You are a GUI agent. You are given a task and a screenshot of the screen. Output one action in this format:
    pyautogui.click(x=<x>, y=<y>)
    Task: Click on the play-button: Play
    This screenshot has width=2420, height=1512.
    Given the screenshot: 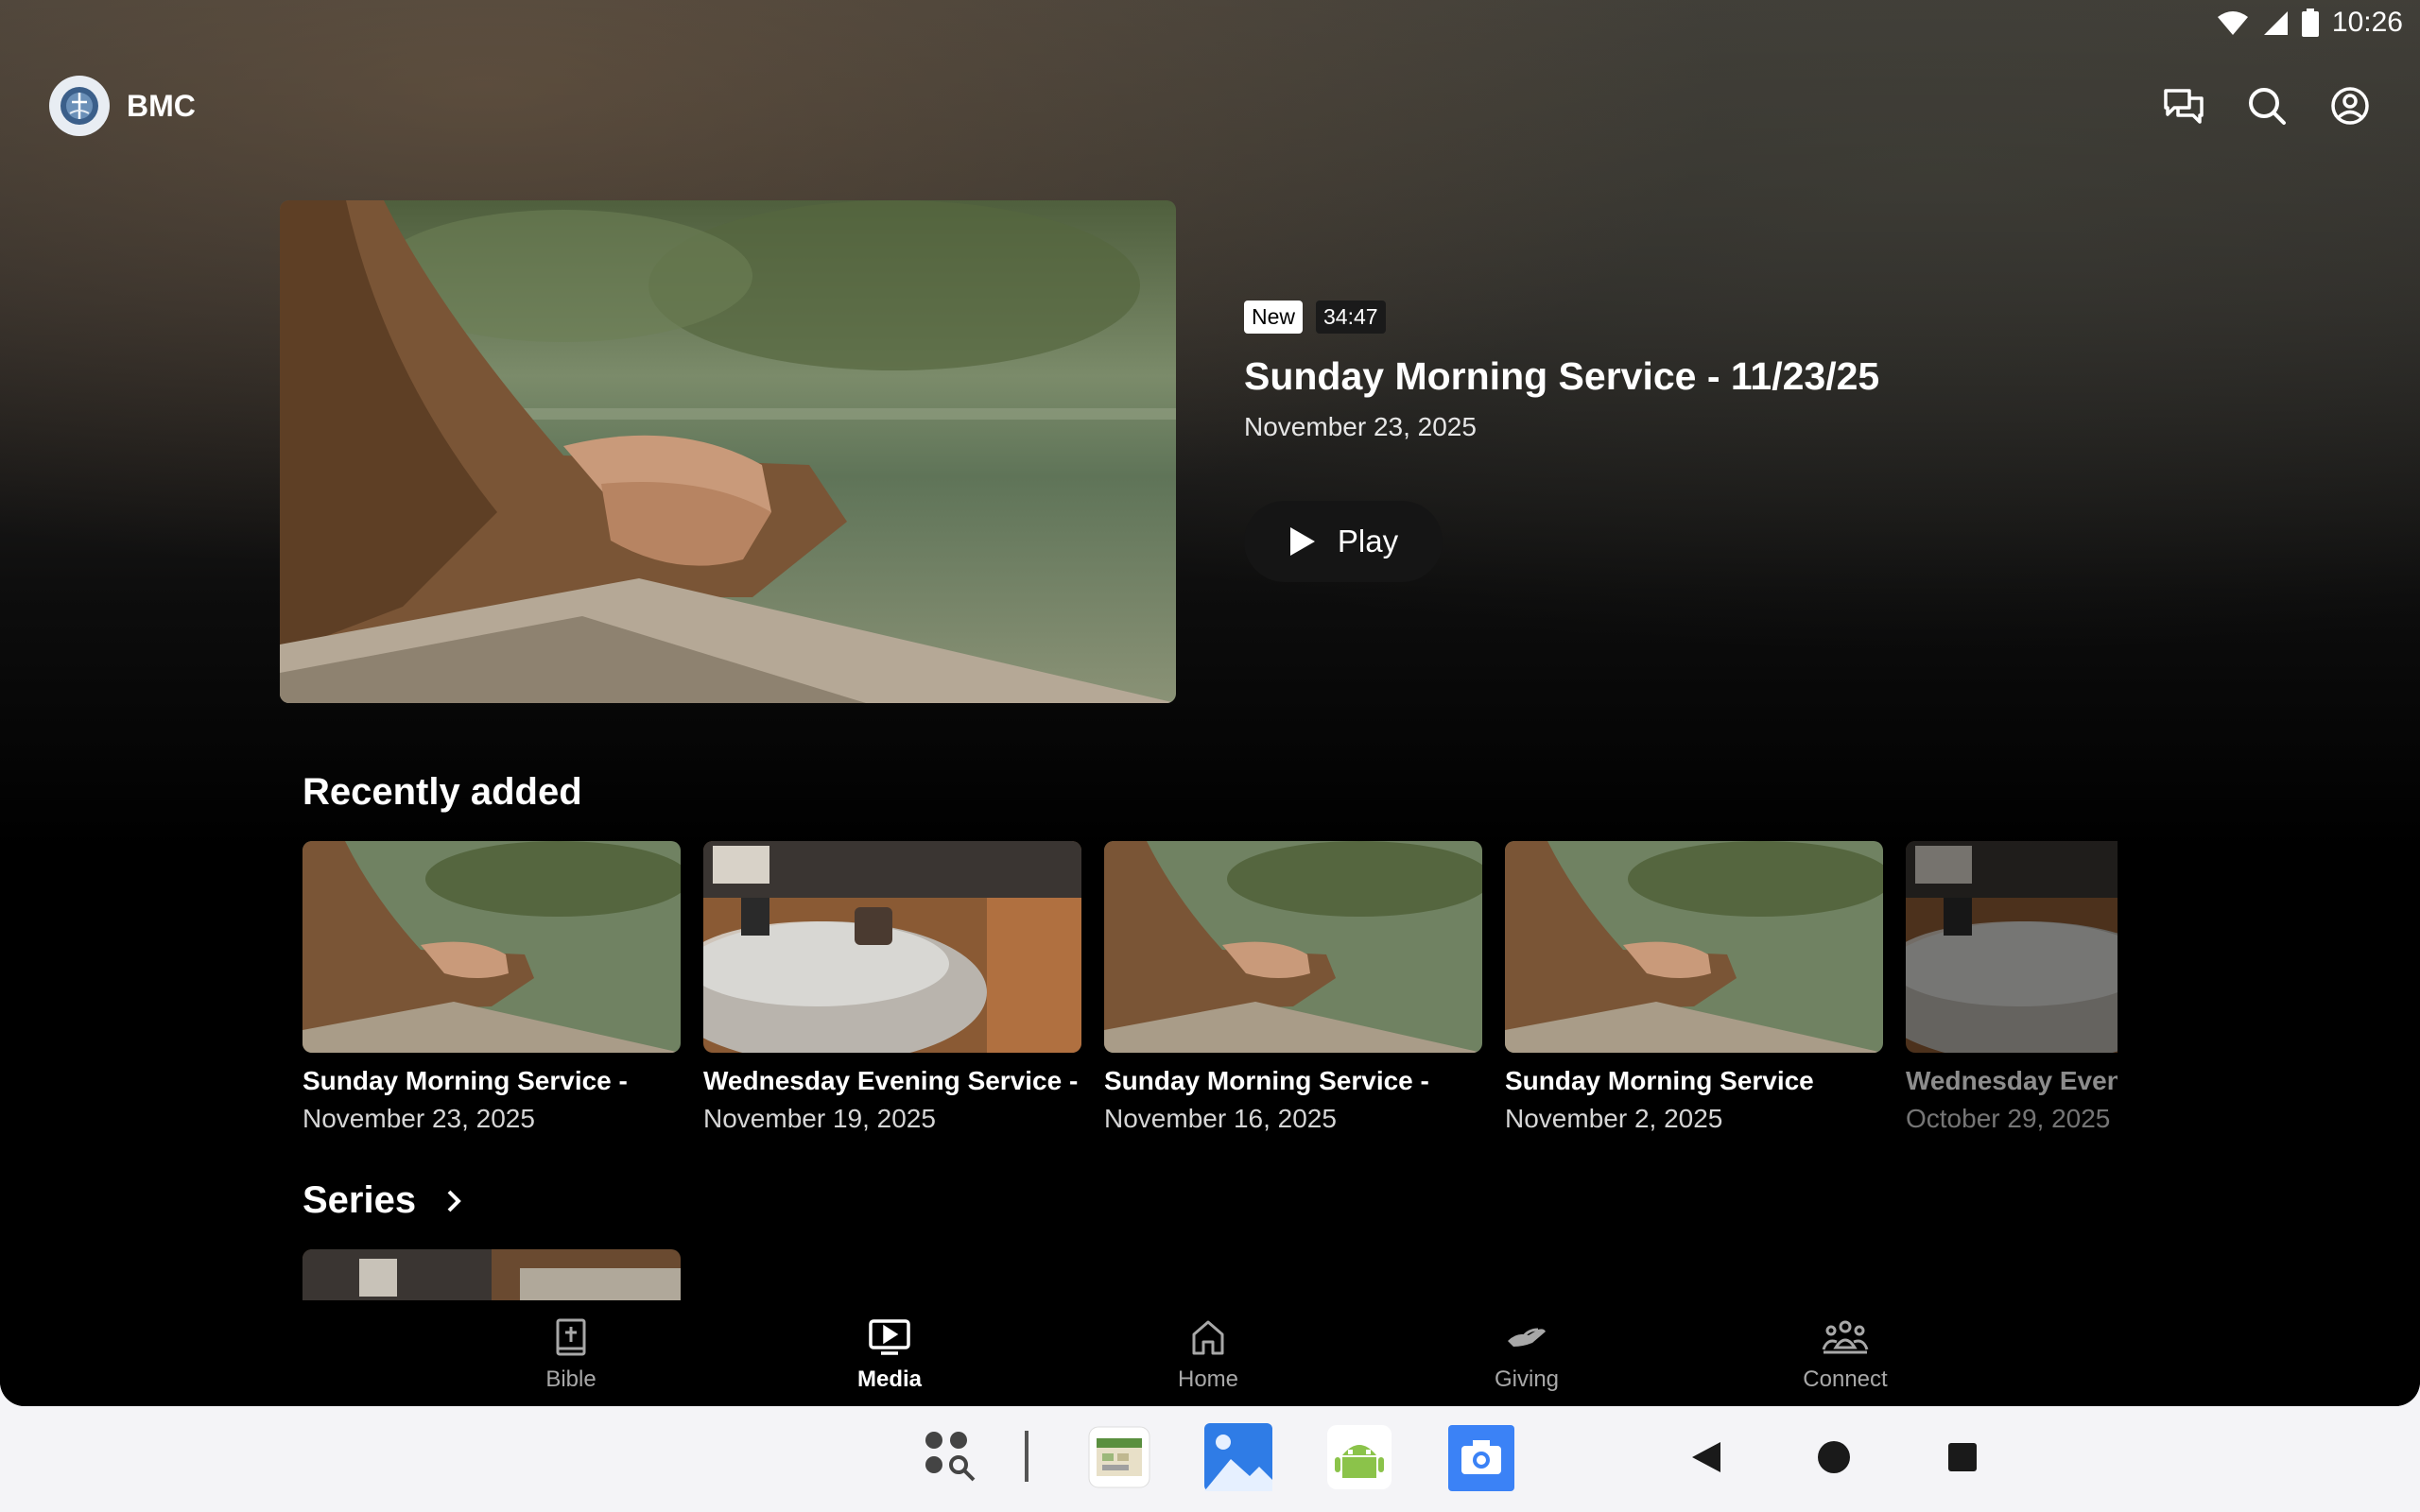 What is the action you would take?
    pyautogui.click(x=1343, y=541)
    